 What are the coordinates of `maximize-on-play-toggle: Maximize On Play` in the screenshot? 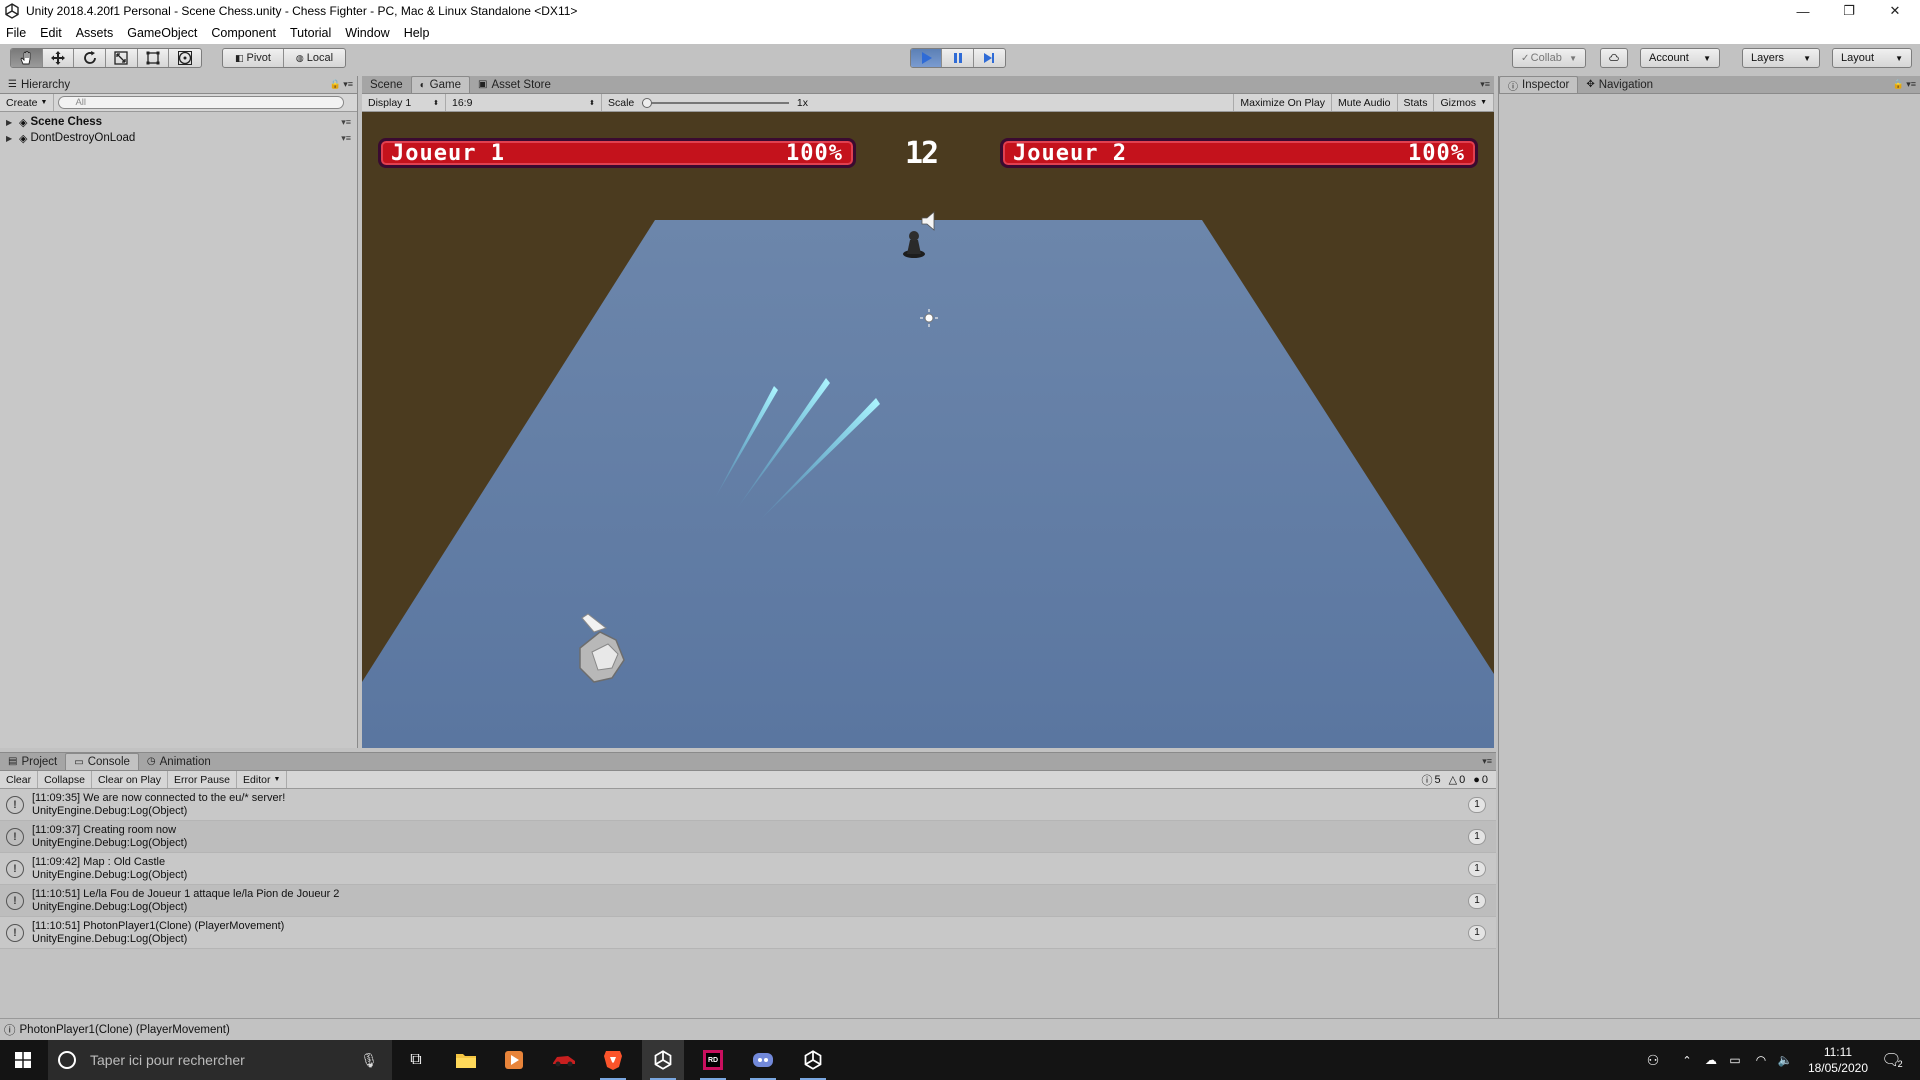 It's located at (1282, 102).